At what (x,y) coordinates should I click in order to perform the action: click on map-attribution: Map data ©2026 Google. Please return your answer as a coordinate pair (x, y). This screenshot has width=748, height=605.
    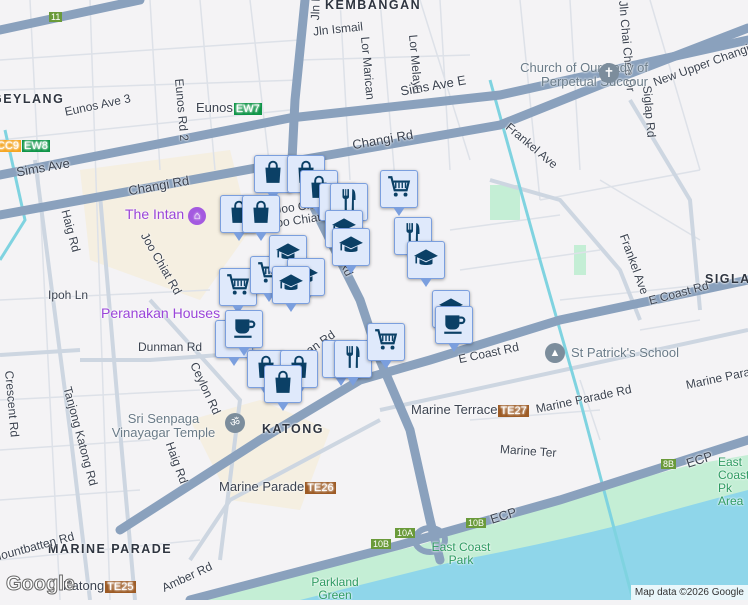
    Looking at the image, I should click on (689, 592).